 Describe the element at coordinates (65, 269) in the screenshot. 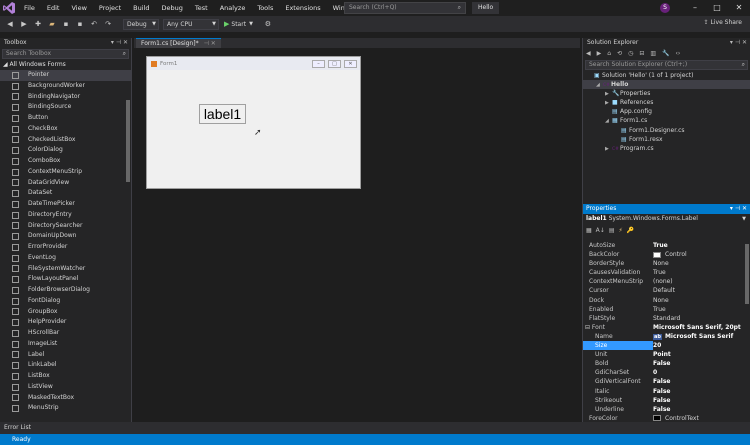

I see `toolbox-item-filesystemwatcher: FileSystemWatcher` at that location.